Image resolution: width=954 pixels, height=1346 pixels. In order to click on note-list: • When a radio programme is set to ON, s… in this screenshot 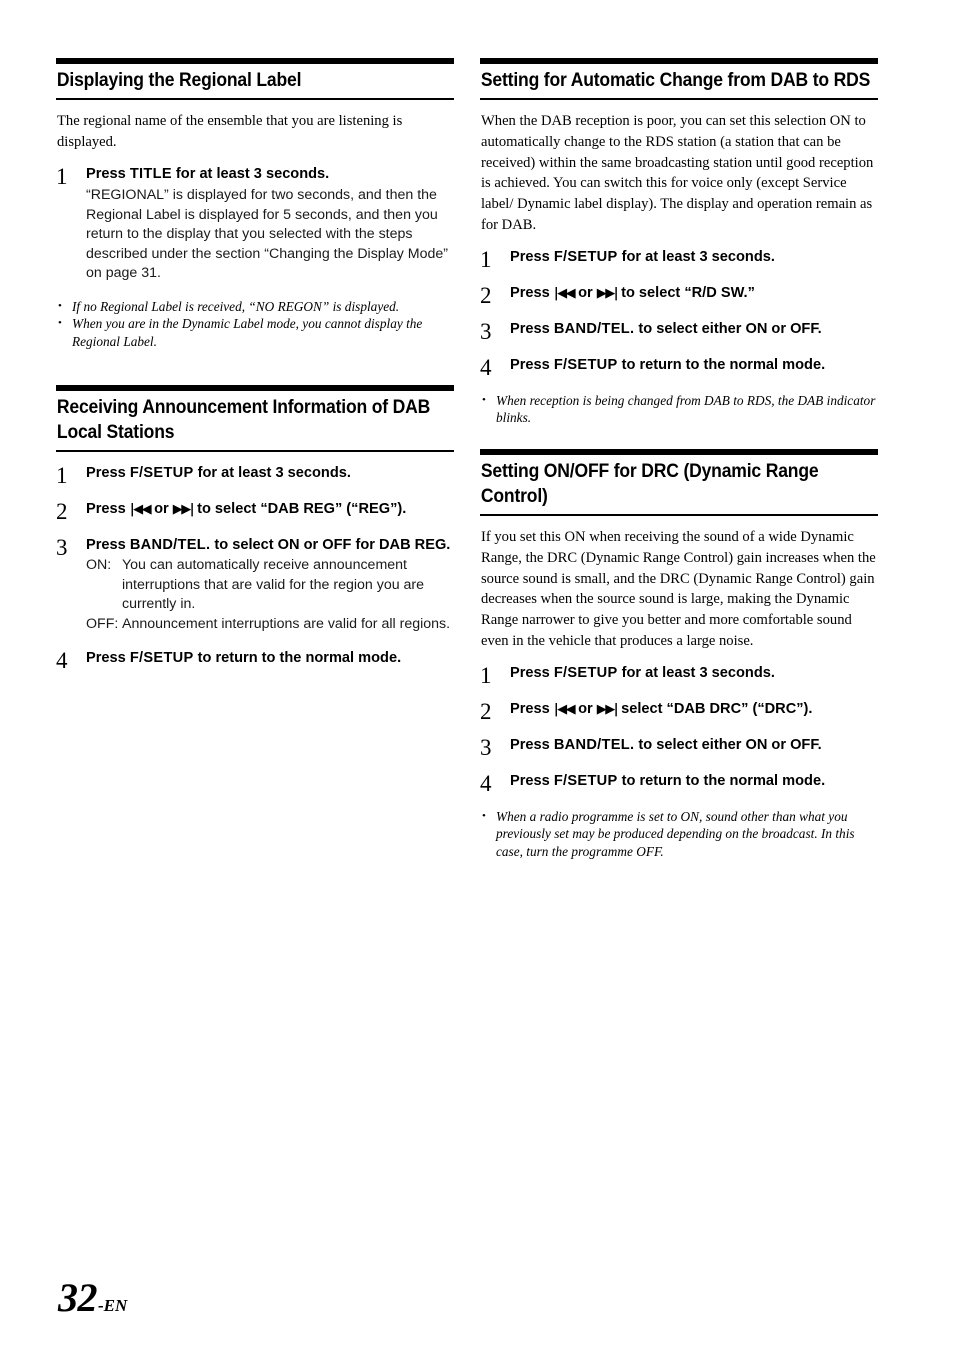, I will do `click(679, 834)`.